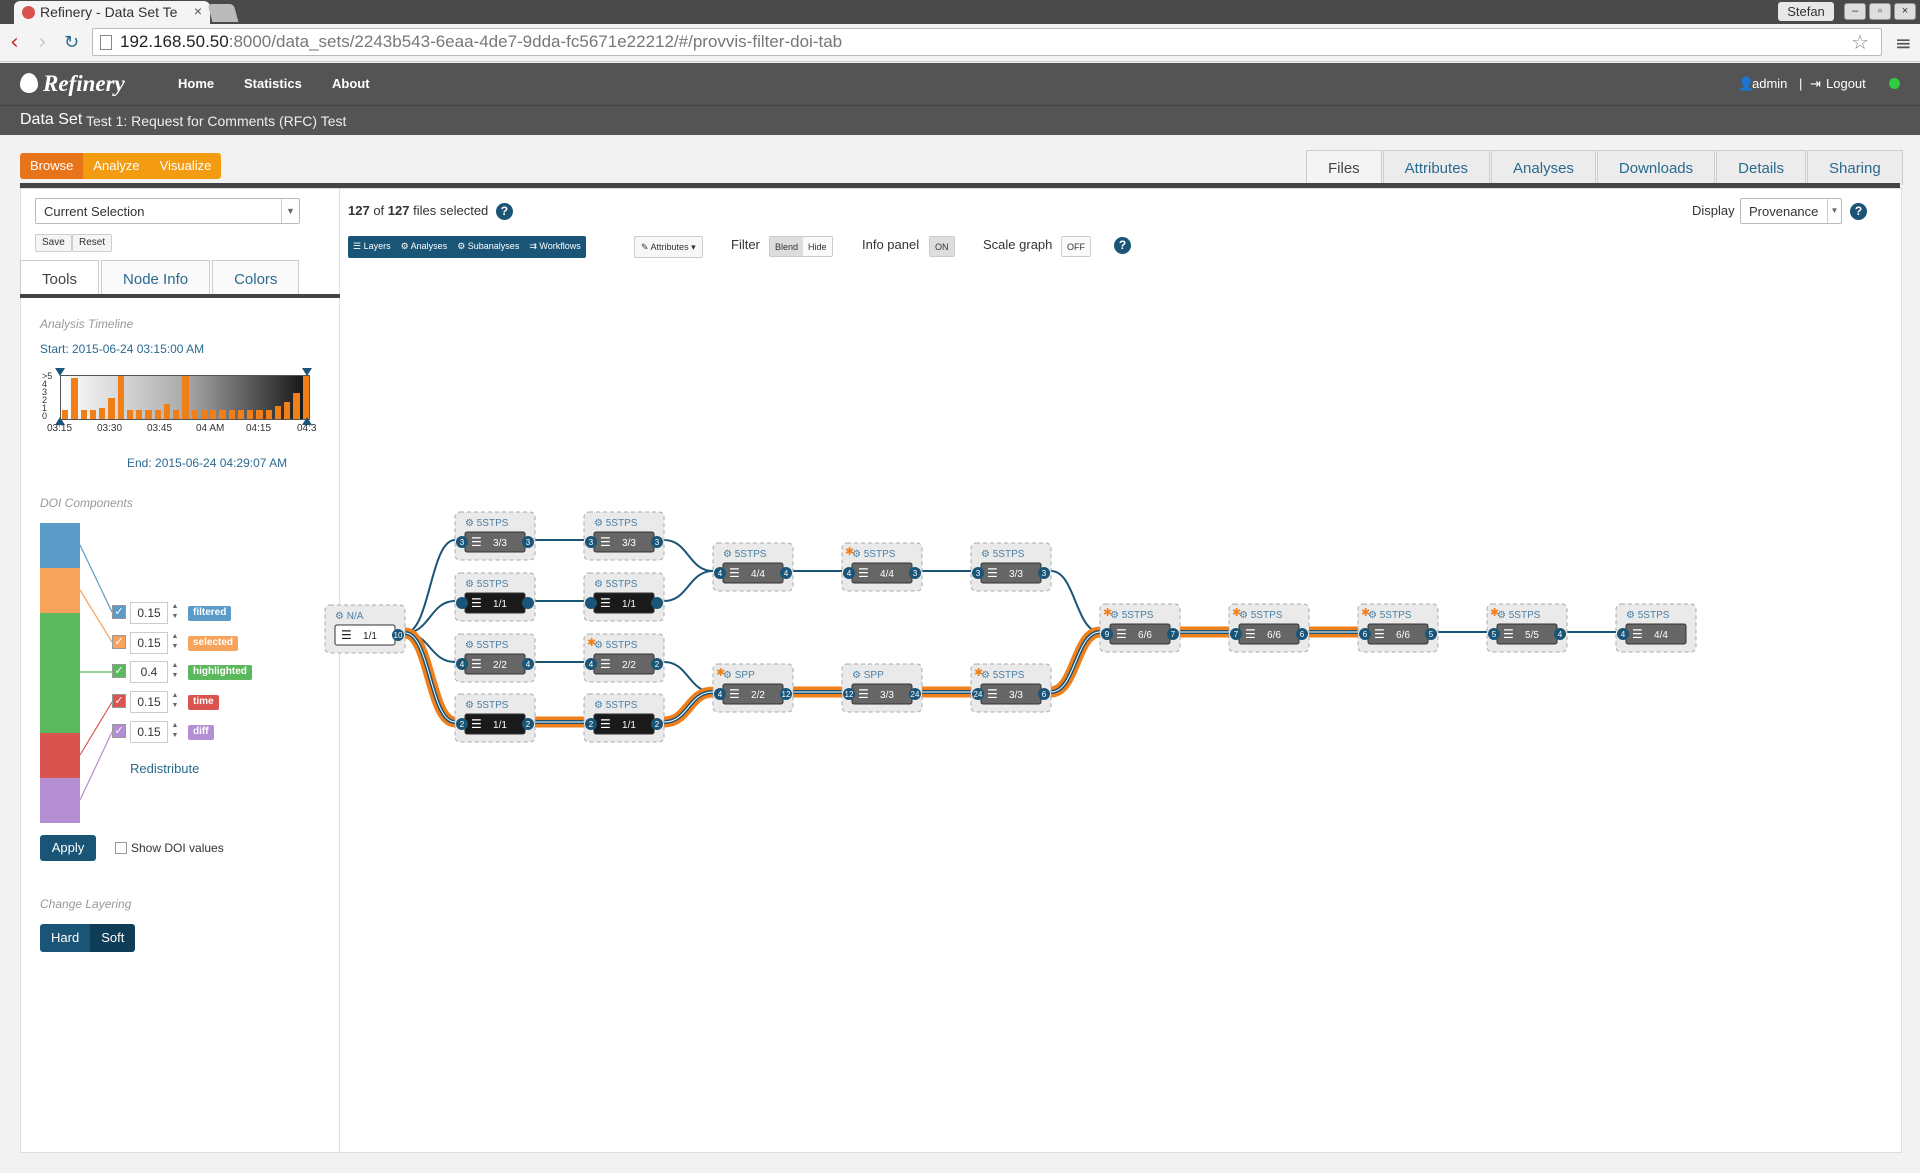 This screenshot has height=1173, width=1920. I want to click on analysis-node: ⚙ 5STPS ☰ 4/4 4 4, so click(753, 567).